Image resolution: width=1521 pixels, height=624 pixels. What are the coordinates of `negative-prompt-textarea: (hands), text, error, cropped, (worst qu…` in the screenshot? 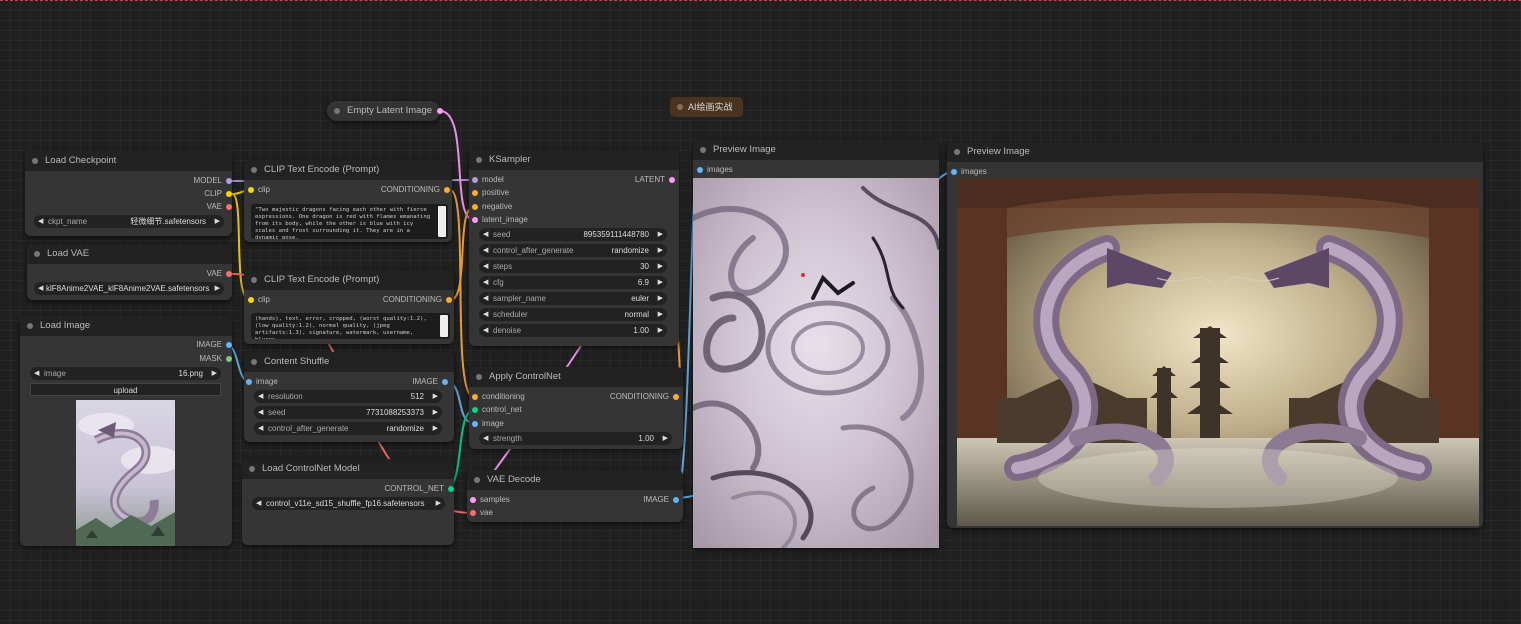 It's located at (350, 326).